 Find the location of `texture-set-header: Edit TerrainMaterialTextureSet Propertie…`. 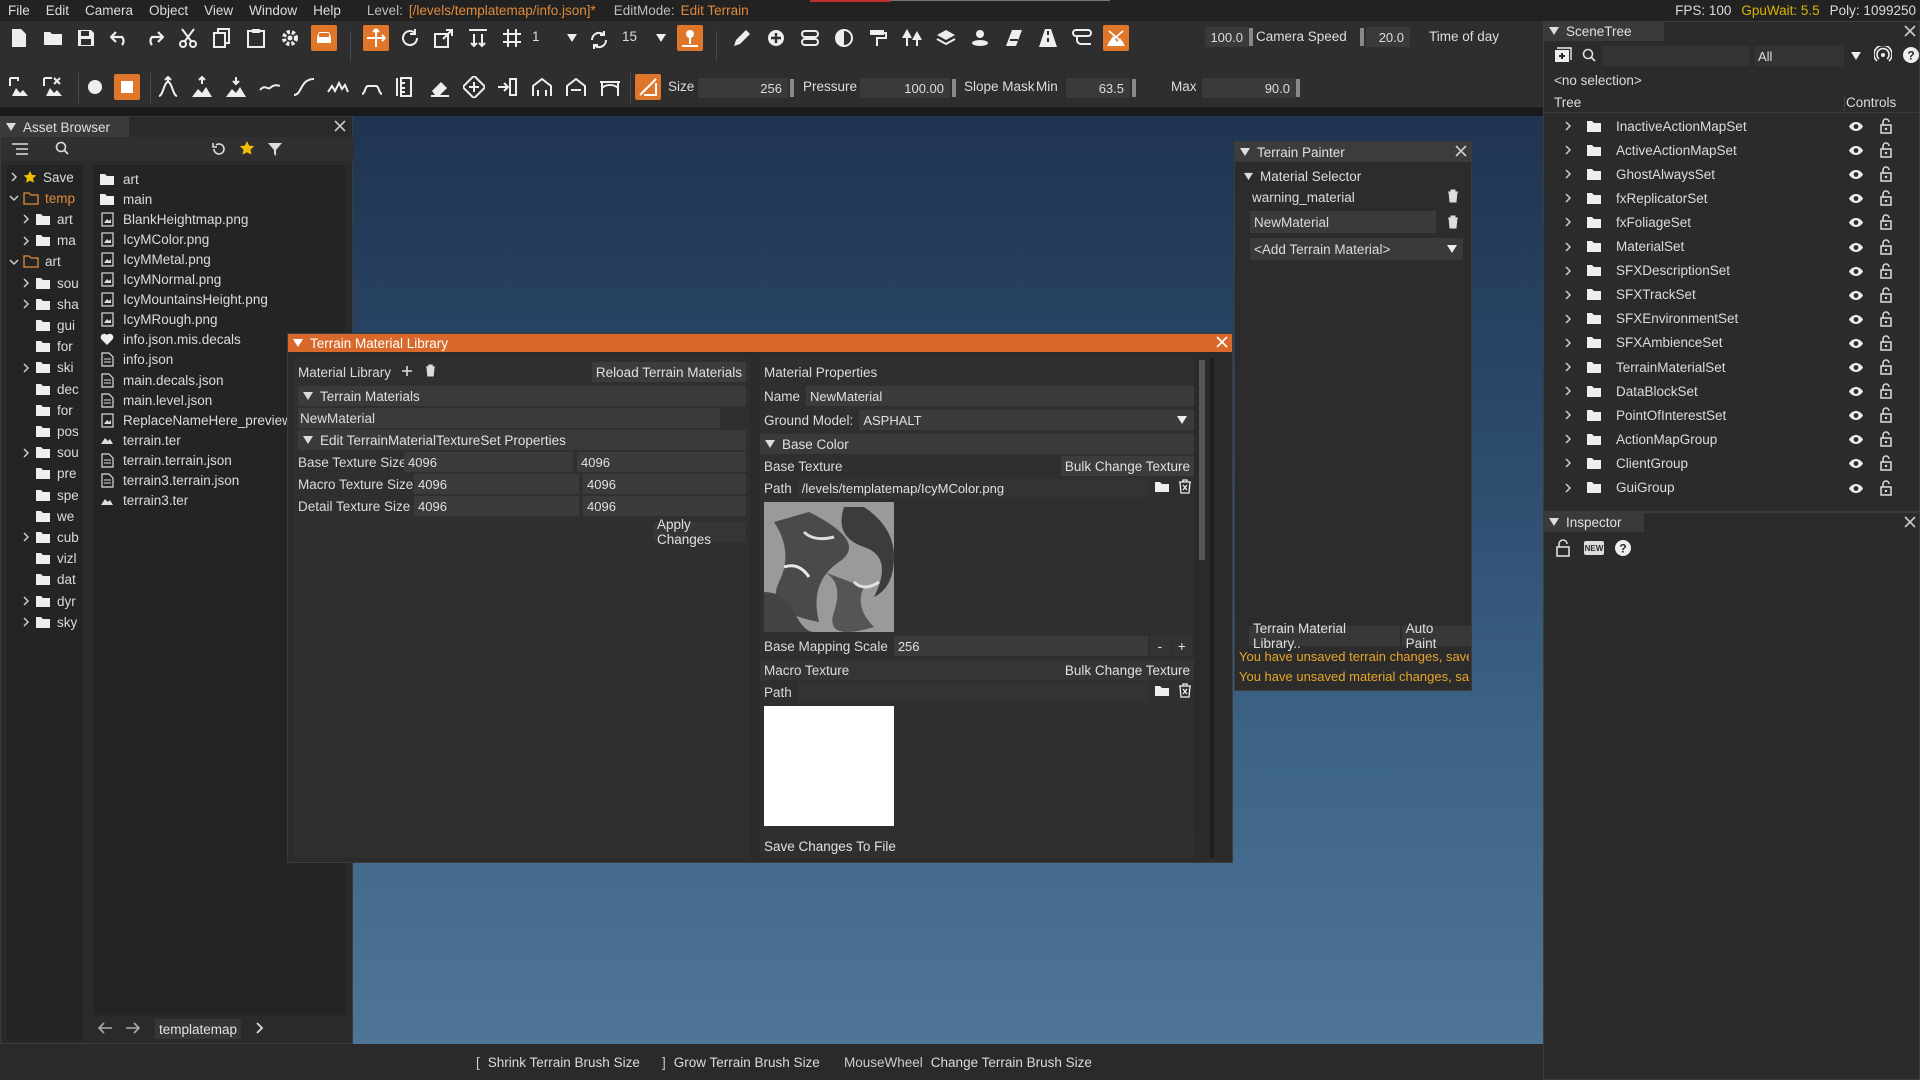

texture-set-header: Edit TerrainMaterialTextureSet Propertie… is located at coordinates (522, 440).